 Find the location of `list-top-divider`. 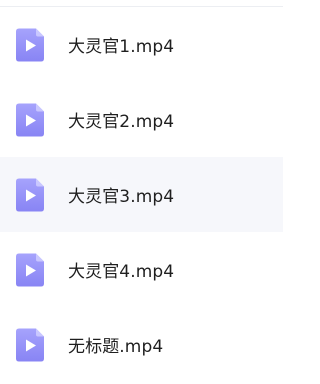

list-top-divider is located at coordinates (141, 3).